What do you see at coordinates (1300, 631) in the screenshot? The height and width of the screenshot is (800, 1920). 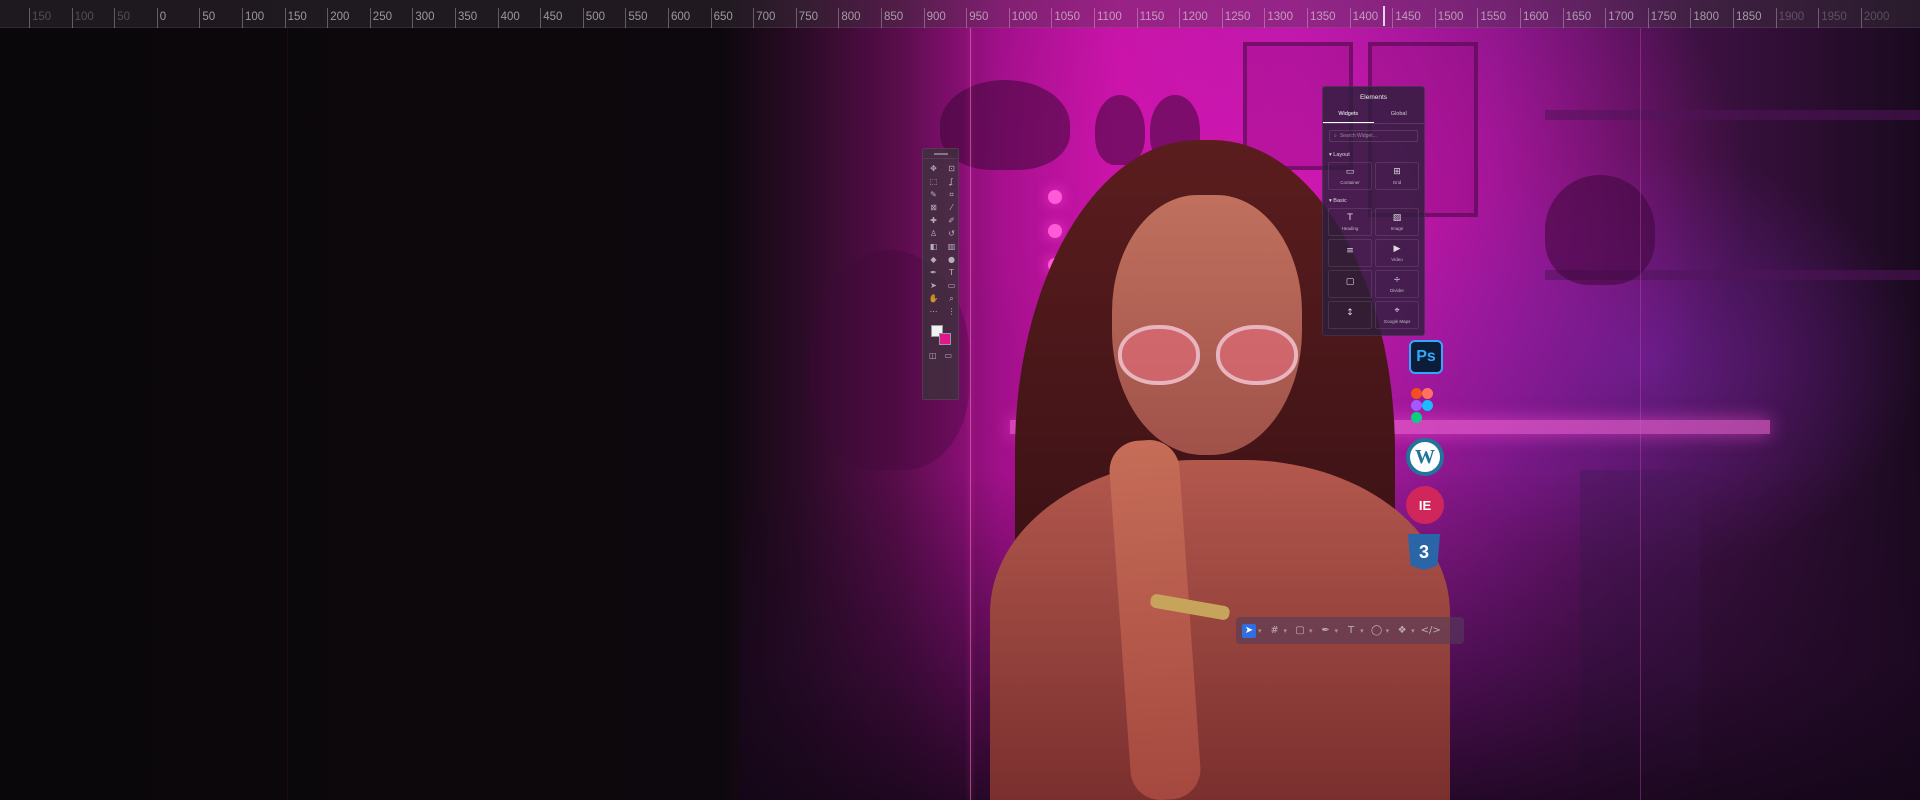 I see `shape-tool-icon: ▢` at bounding box center [1300, 631].